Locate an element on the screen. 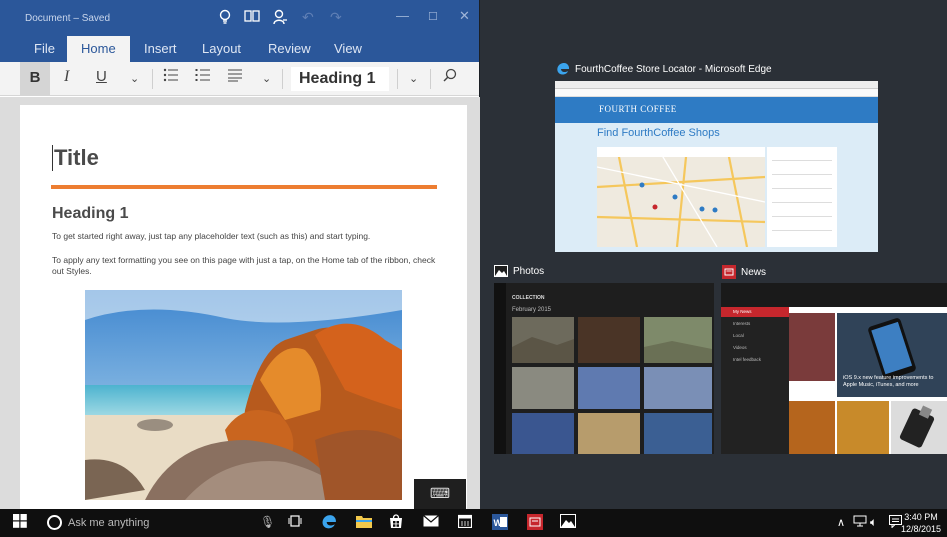  beach-rocks-image is located at coordinates (243, 395).